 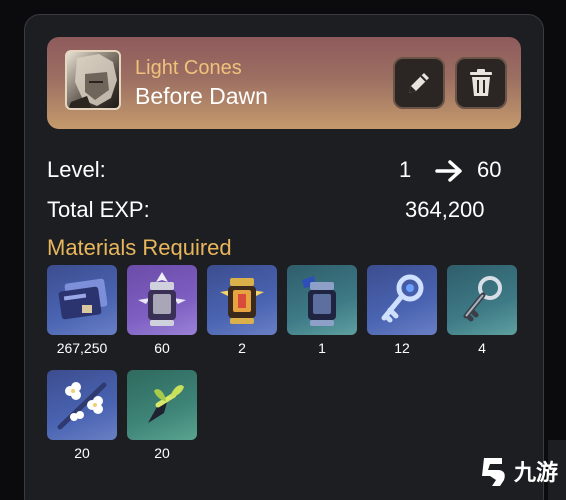 What do you see at coordinates (482, 348) in the screenshot?
I see `material-count: 4` at bounding box center [482, 348].